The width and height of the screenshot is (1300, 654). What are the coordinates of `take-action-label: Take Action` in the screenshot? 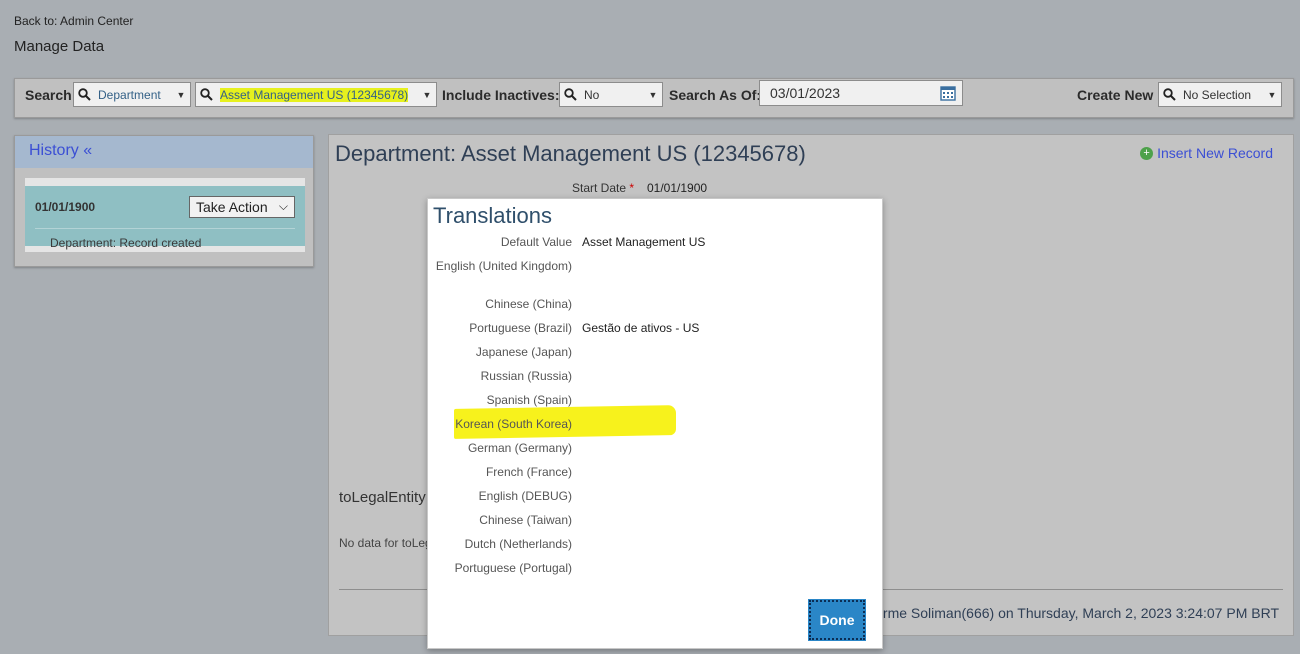 It's located at (232, 207).